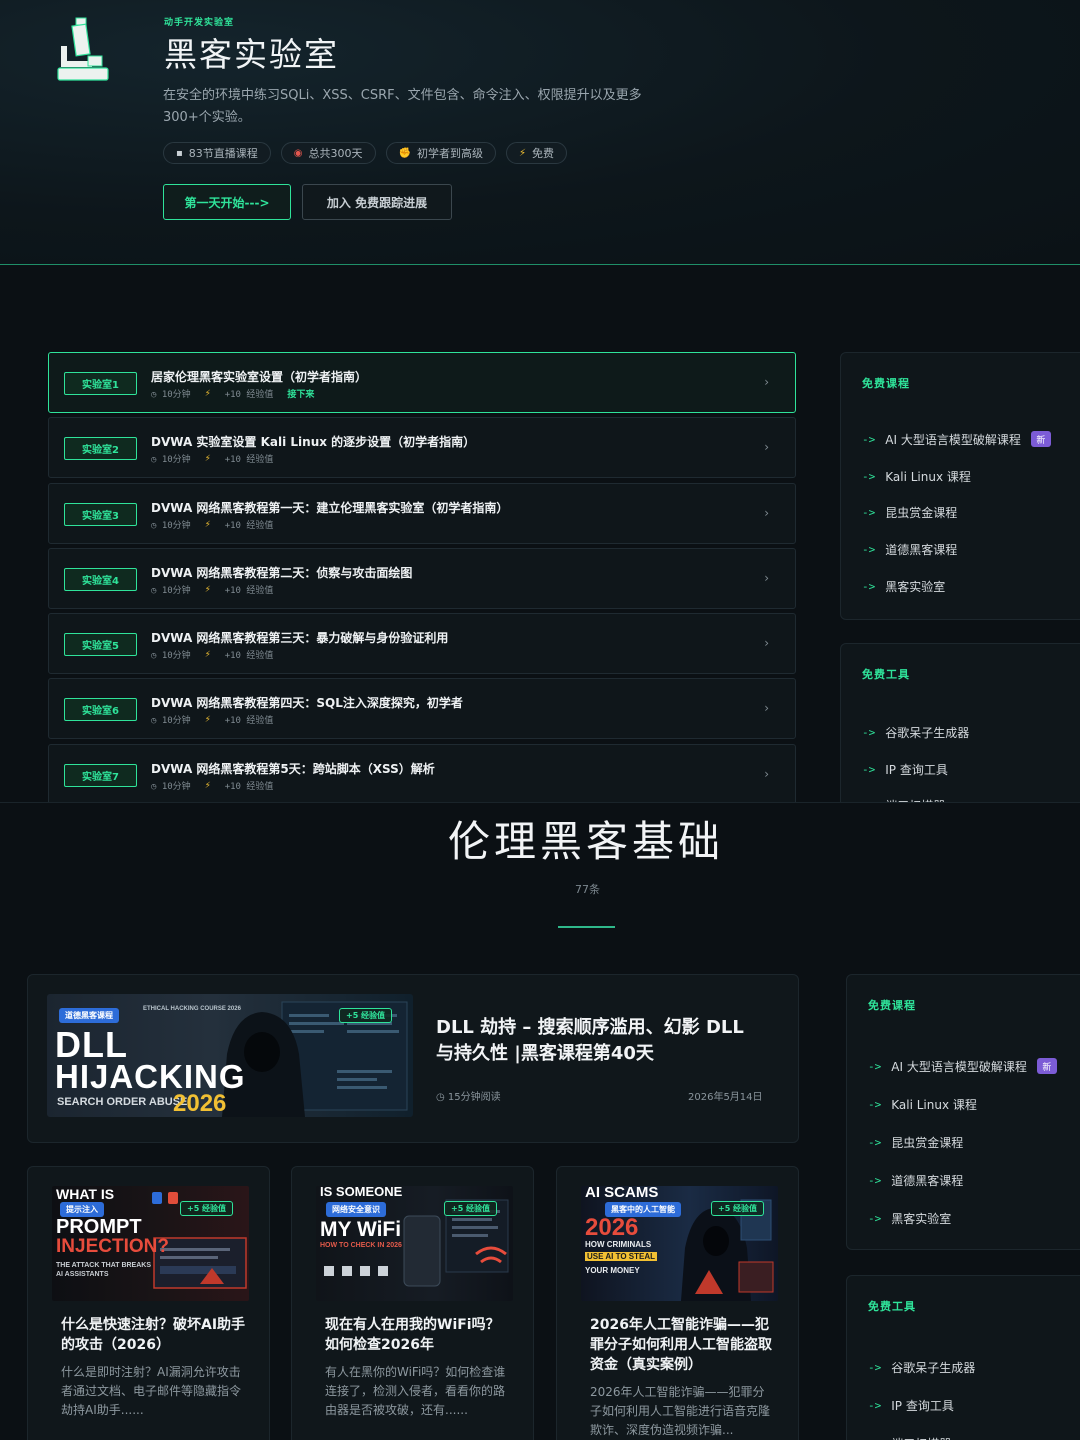 The width and height of the screenshot is (1080, 1440). Describe the element at coordinates (259, 376) in the screenshot. I see `lab-title: 居家伦理黑客实验室设置（初学者指南）` at that location.